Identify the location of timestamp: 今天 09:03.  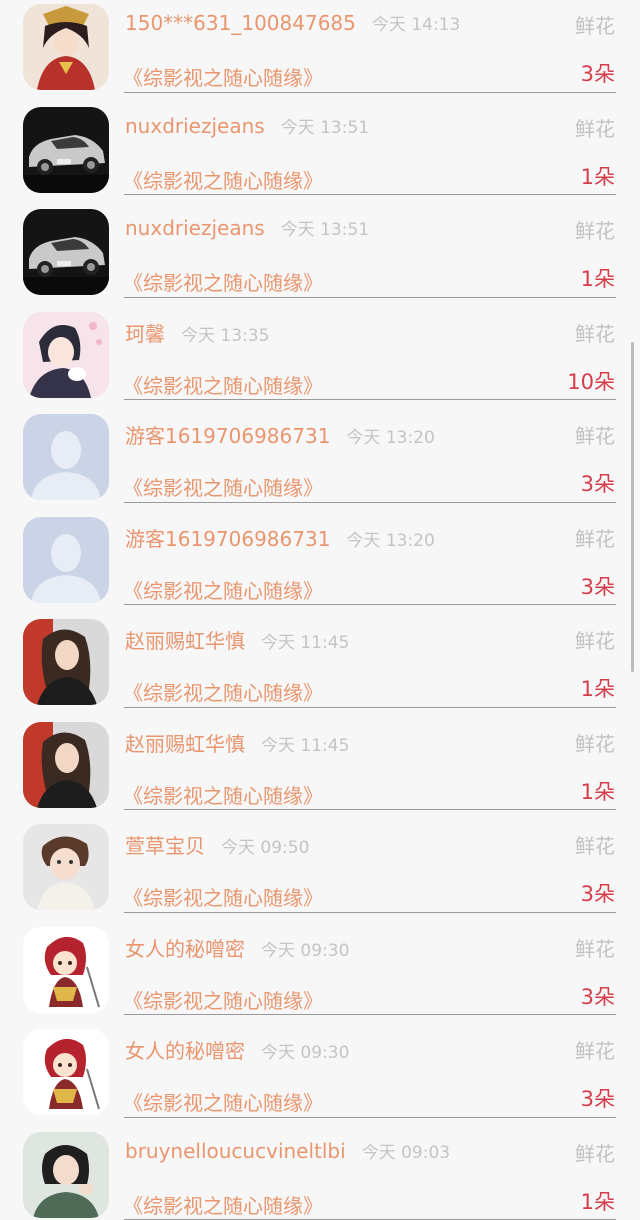
(406, 1153).